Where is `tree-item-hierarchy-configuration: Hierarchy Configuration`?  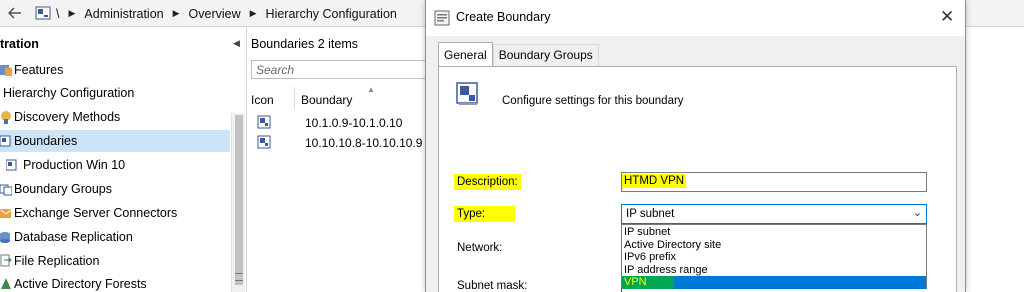 tree-item-hierarchy-configuration: Hierarchy Configuration is located at coordinates (115, 93).